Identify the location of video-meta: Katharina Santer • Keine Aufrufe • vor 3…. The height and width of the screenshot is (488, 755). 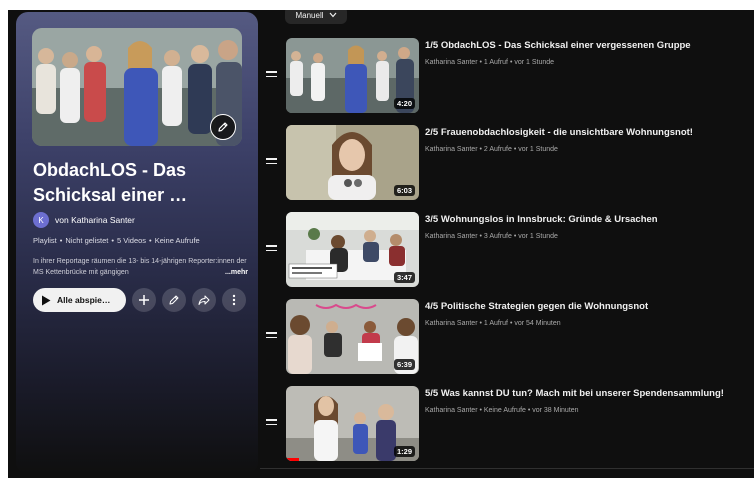
(502, 410).